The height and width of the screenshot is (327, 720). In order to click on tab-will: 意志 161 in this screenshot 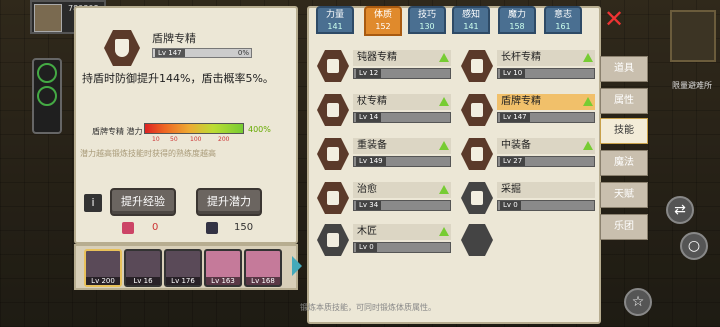, I will do `click(563, 20)`.